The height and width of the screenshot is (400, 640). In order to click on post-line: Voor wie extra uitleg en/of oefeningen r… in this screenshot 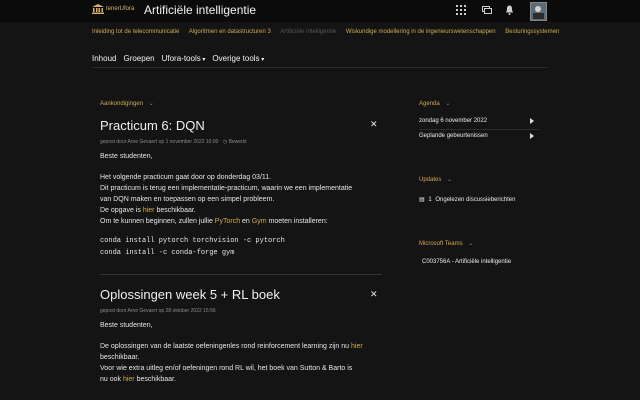, I will do `click(226, 368)`.